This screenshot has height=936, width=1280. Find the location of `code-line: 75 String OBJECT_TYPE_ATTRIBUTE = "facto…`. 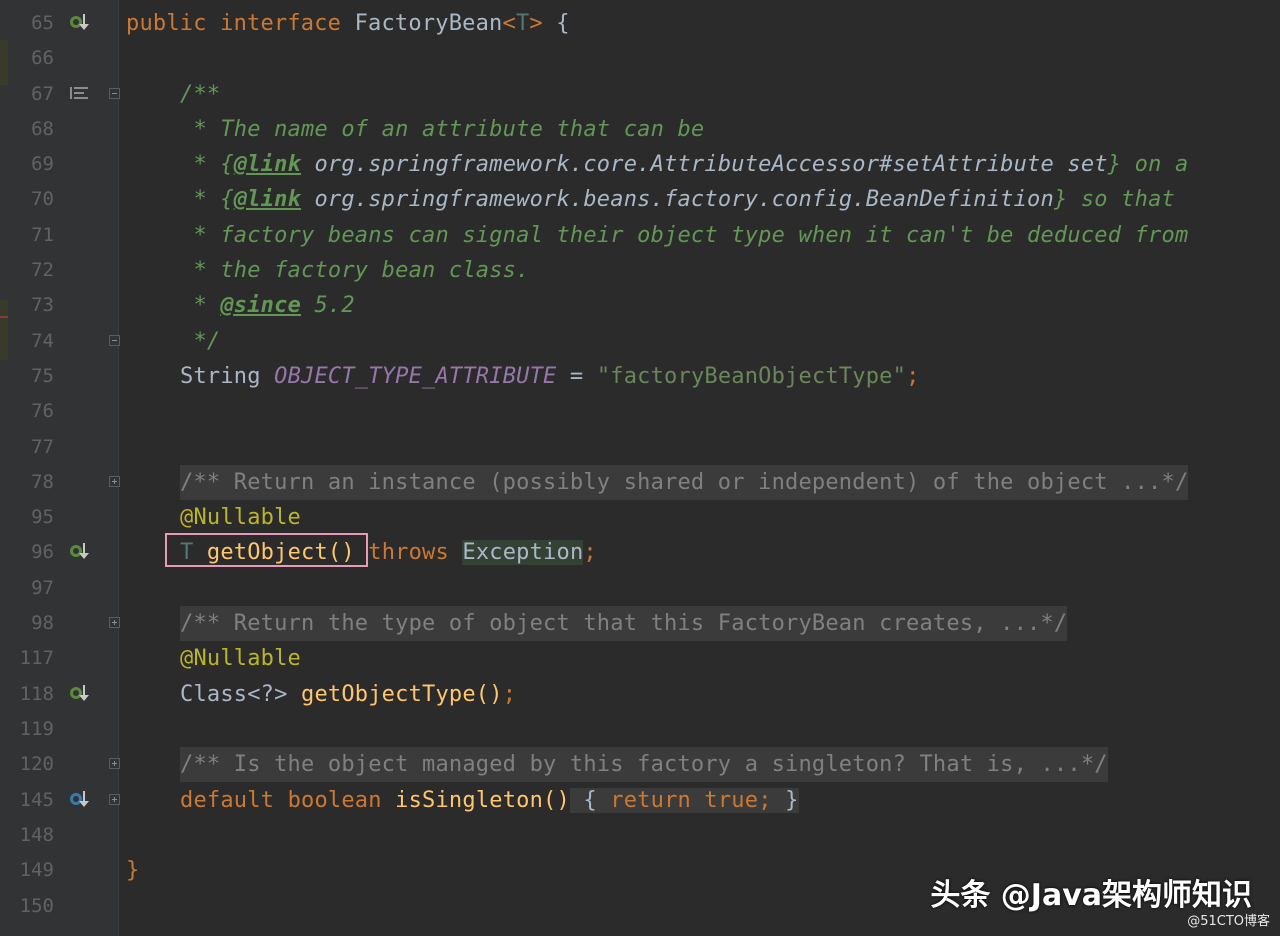

code-line: 75 String OBJECT_TYPE_ATTRIBUTE = "facto… is located at coordinates (640, 376).